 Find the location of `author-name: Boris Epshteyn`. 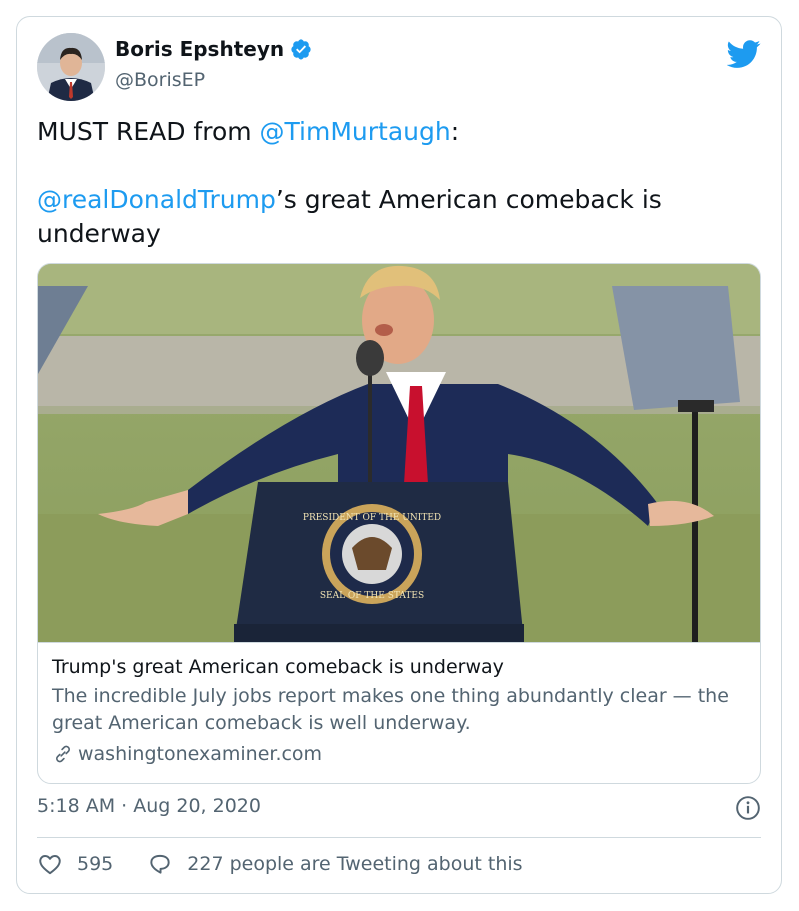

author-name: Boris Epshteyn is located at coordinates (199, 49).